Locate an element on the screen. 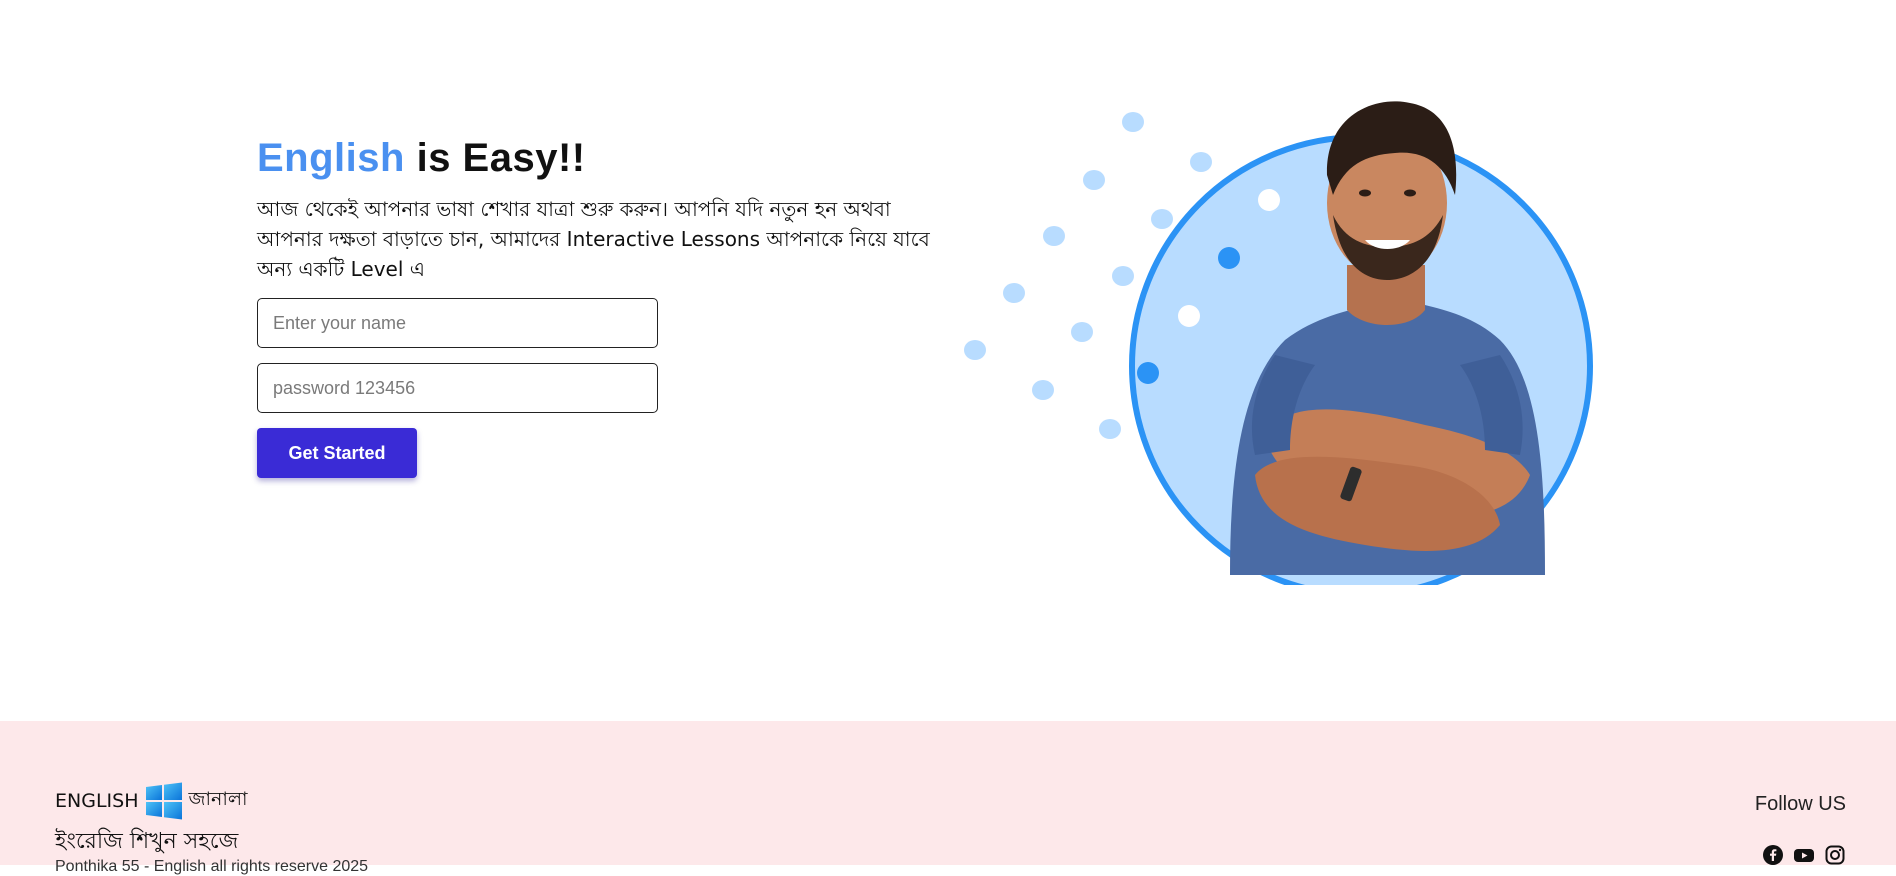  get-started-button: Get Started is located at coordinates (337, 453).